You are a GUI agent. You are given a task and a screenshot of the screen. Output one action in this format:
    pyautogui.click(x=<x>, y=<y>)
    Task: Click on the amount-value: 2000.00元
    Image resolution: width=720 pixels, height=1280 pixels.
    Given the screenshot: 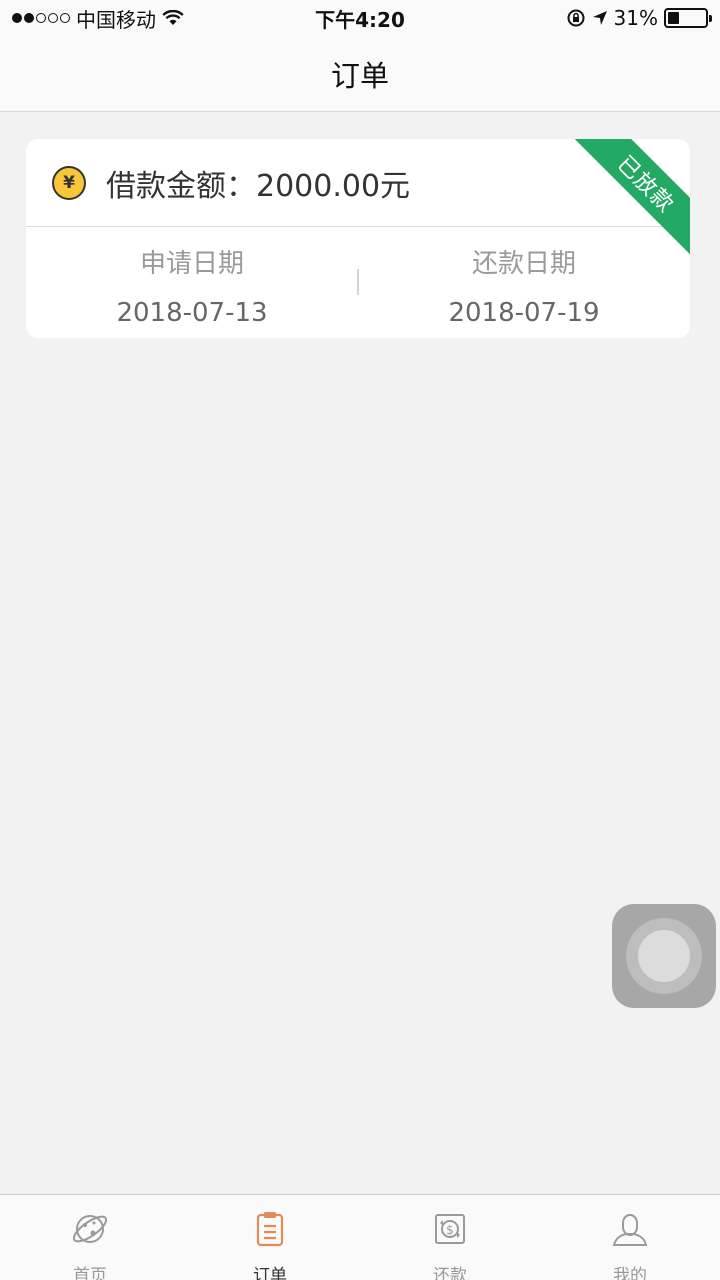 What is the action you would take?
    pyautogui.click(x=333, y=186)
    